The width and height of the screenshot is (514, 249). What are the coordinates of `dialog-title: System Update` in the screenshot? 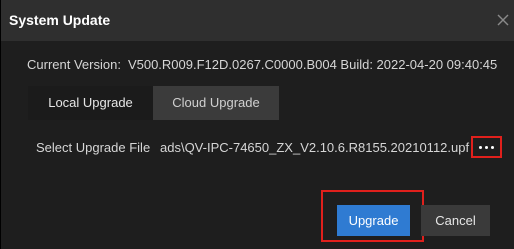 It's located at (60, 20).